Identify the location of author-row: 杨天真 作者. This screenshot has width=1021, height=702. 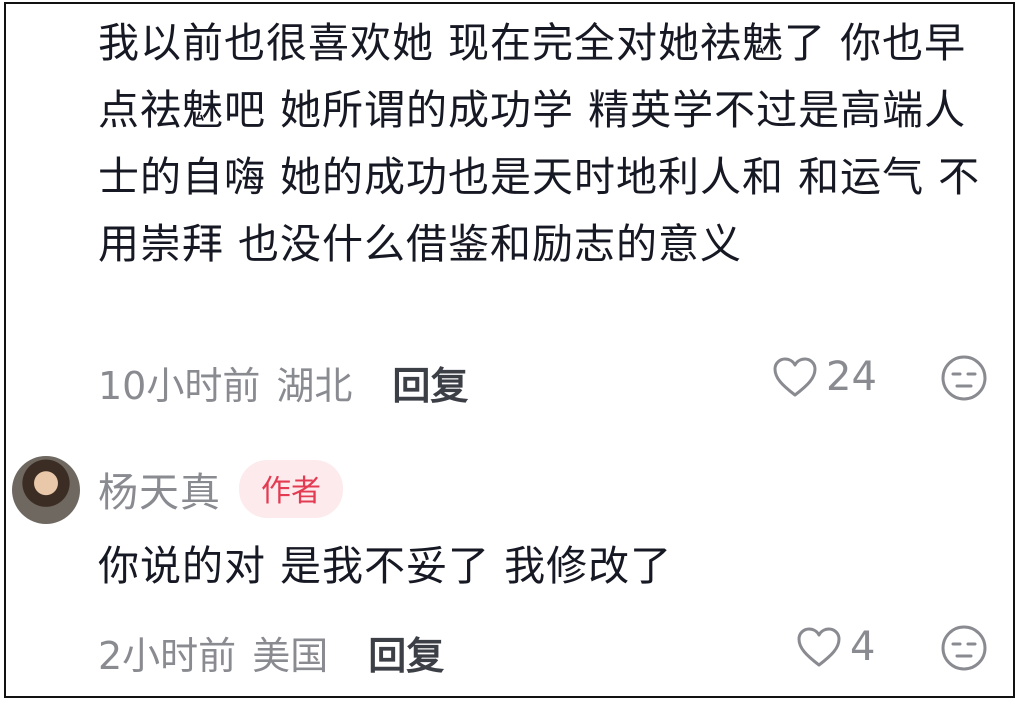
(220, 489).